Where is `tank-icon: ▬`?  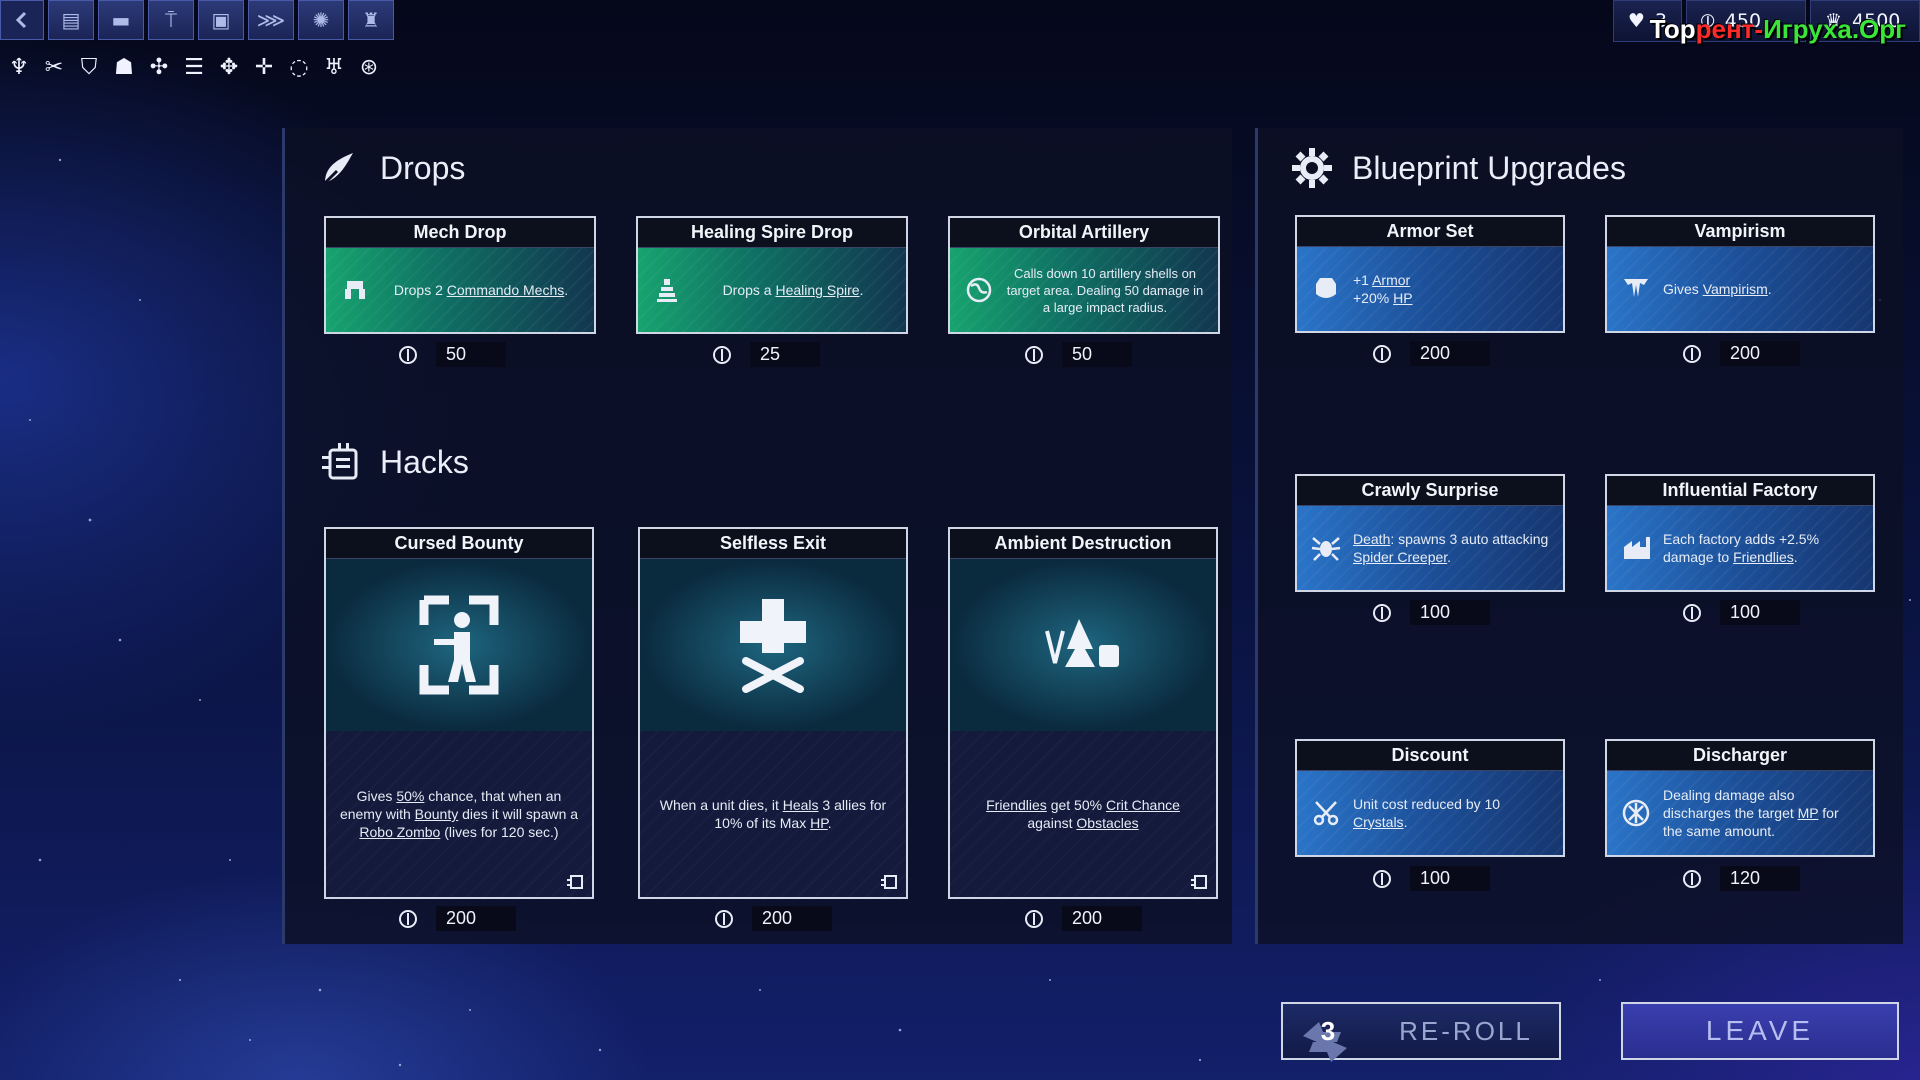 tank-icon: ▬ is located at coordinates (121, 20).